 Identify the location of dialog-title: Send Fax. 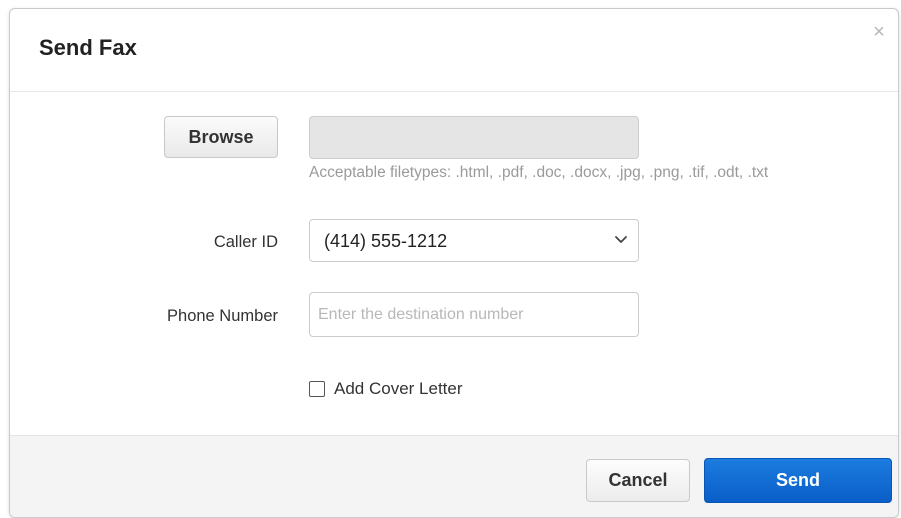
(88, 47).